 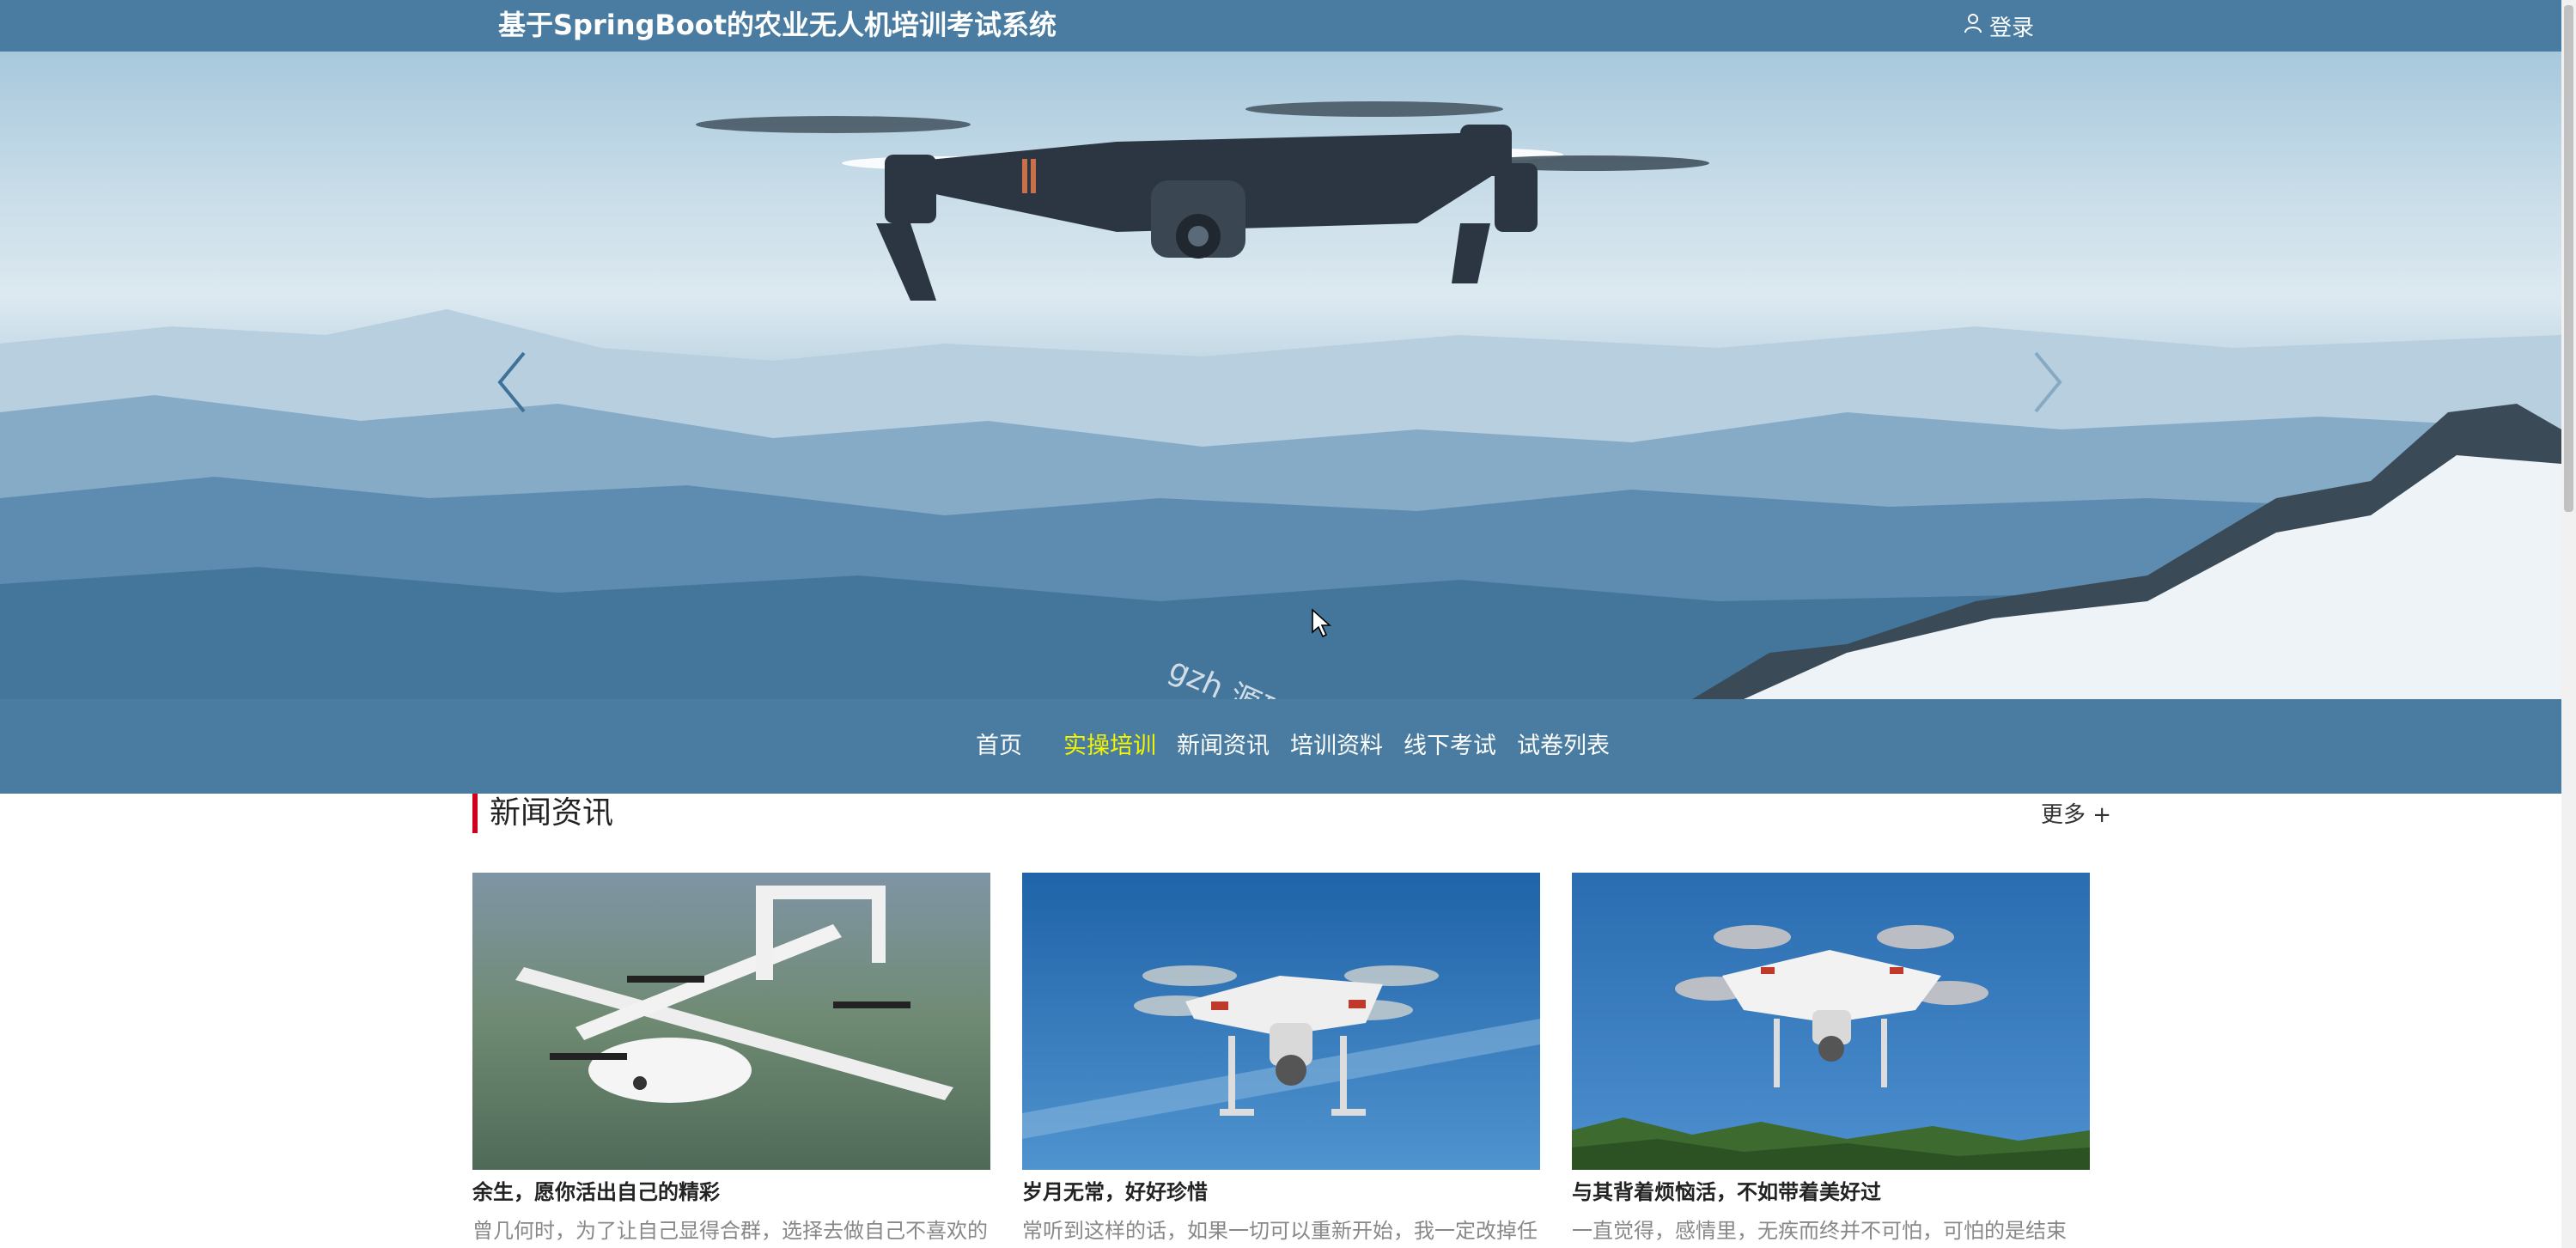 What do you see at coordinates (1109, 746) in the screenshot?
I see `nav-item-practical-training: 实操培训` at bounding box center [1109, 746].